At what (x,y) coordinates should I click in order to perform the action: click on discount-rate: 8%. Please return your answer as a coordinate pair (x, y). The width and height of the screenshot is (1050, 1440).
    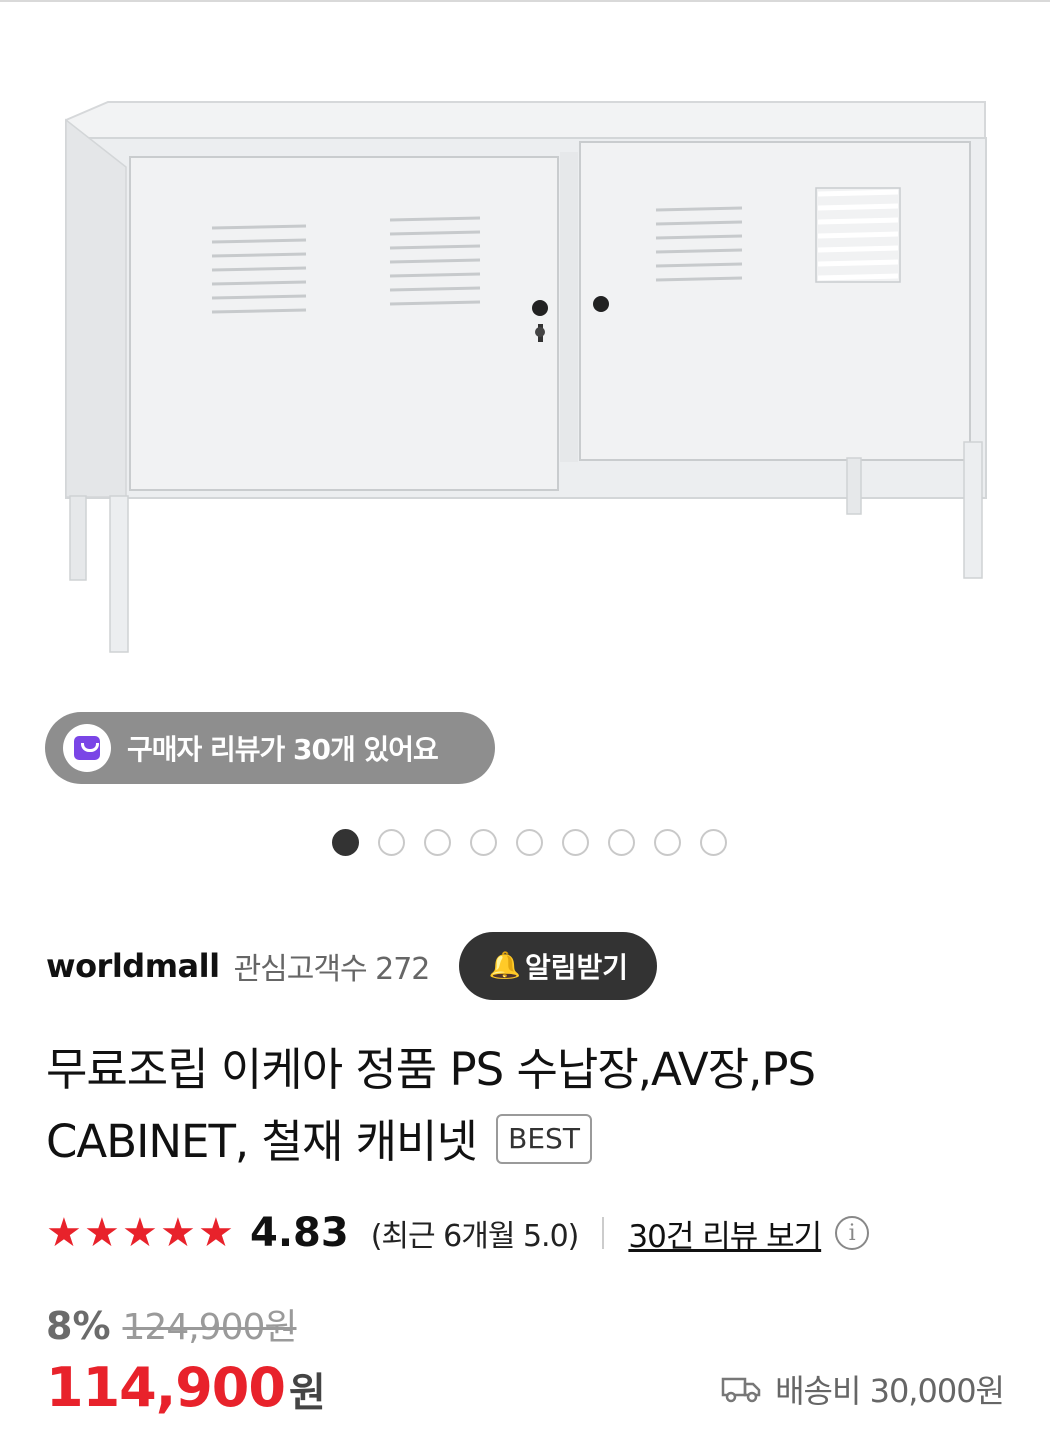
    Looking at the image, I should click on (78, 1326).